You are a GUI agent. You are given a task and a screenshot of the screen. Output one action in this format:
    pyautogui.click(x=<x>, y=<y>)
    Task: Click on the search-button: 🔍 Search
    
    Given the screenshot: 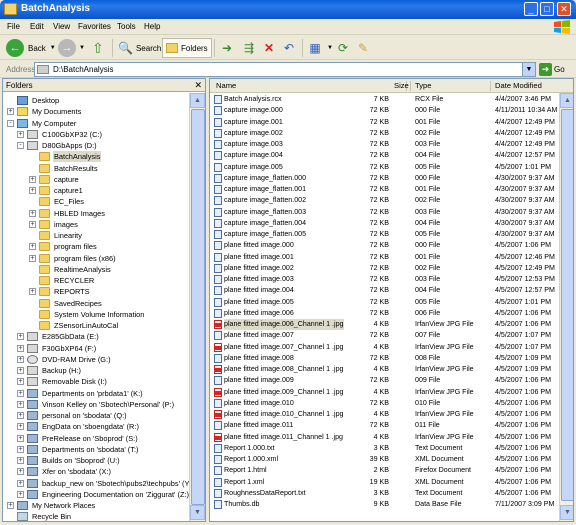 What is the action you would take?
    pyautogui.click(x=139, y=48)
    